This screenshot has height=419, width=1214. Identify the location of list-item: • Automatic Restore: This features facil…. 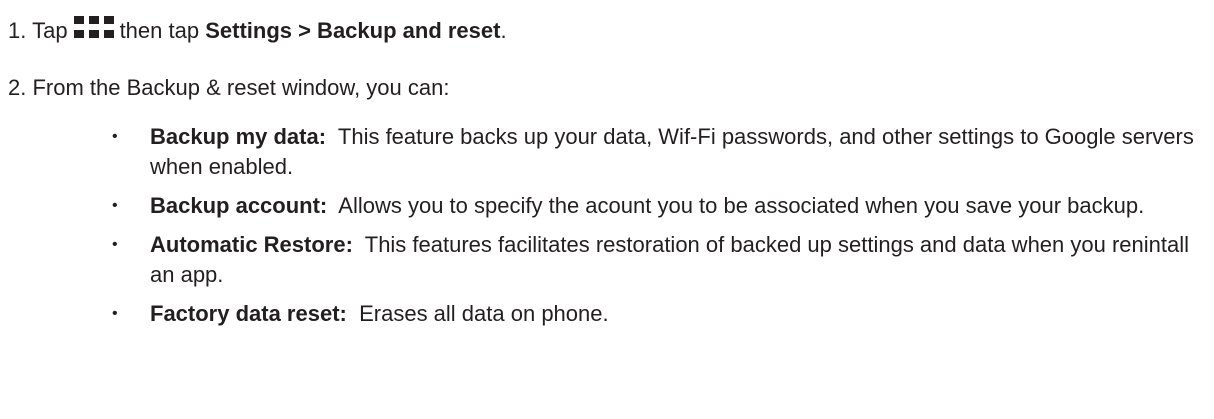
(657, 260).